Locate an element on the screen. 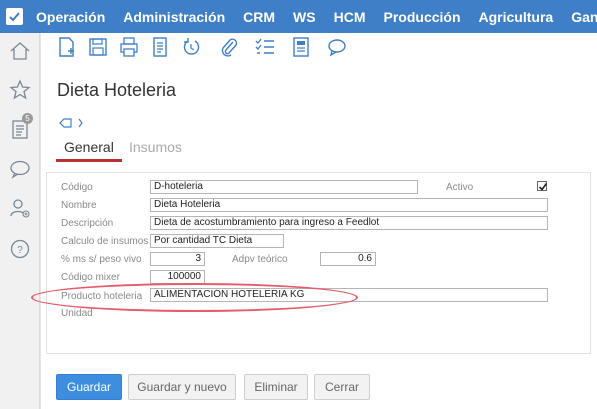  checklist-icon is located at coordinates (265, 47).